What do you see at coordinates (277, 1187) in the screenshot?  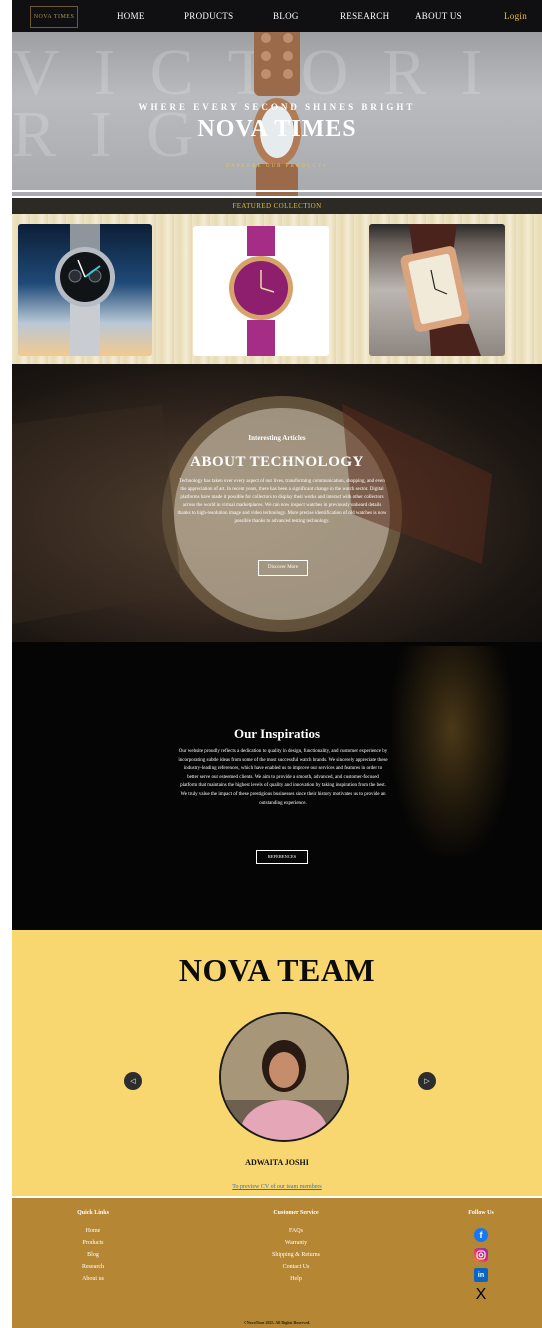 I see `team-cv-link: To preview CV of our team members` at bounding box center [277, 1187].